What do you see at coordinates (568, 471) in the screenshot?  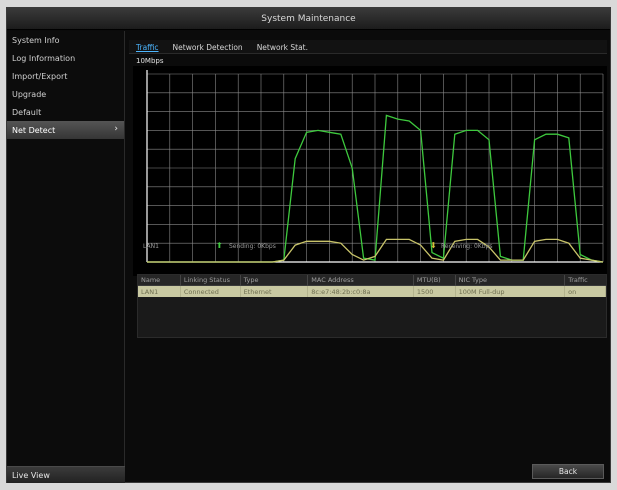 I see `back-button: Back` at bounding box center [568, 471].